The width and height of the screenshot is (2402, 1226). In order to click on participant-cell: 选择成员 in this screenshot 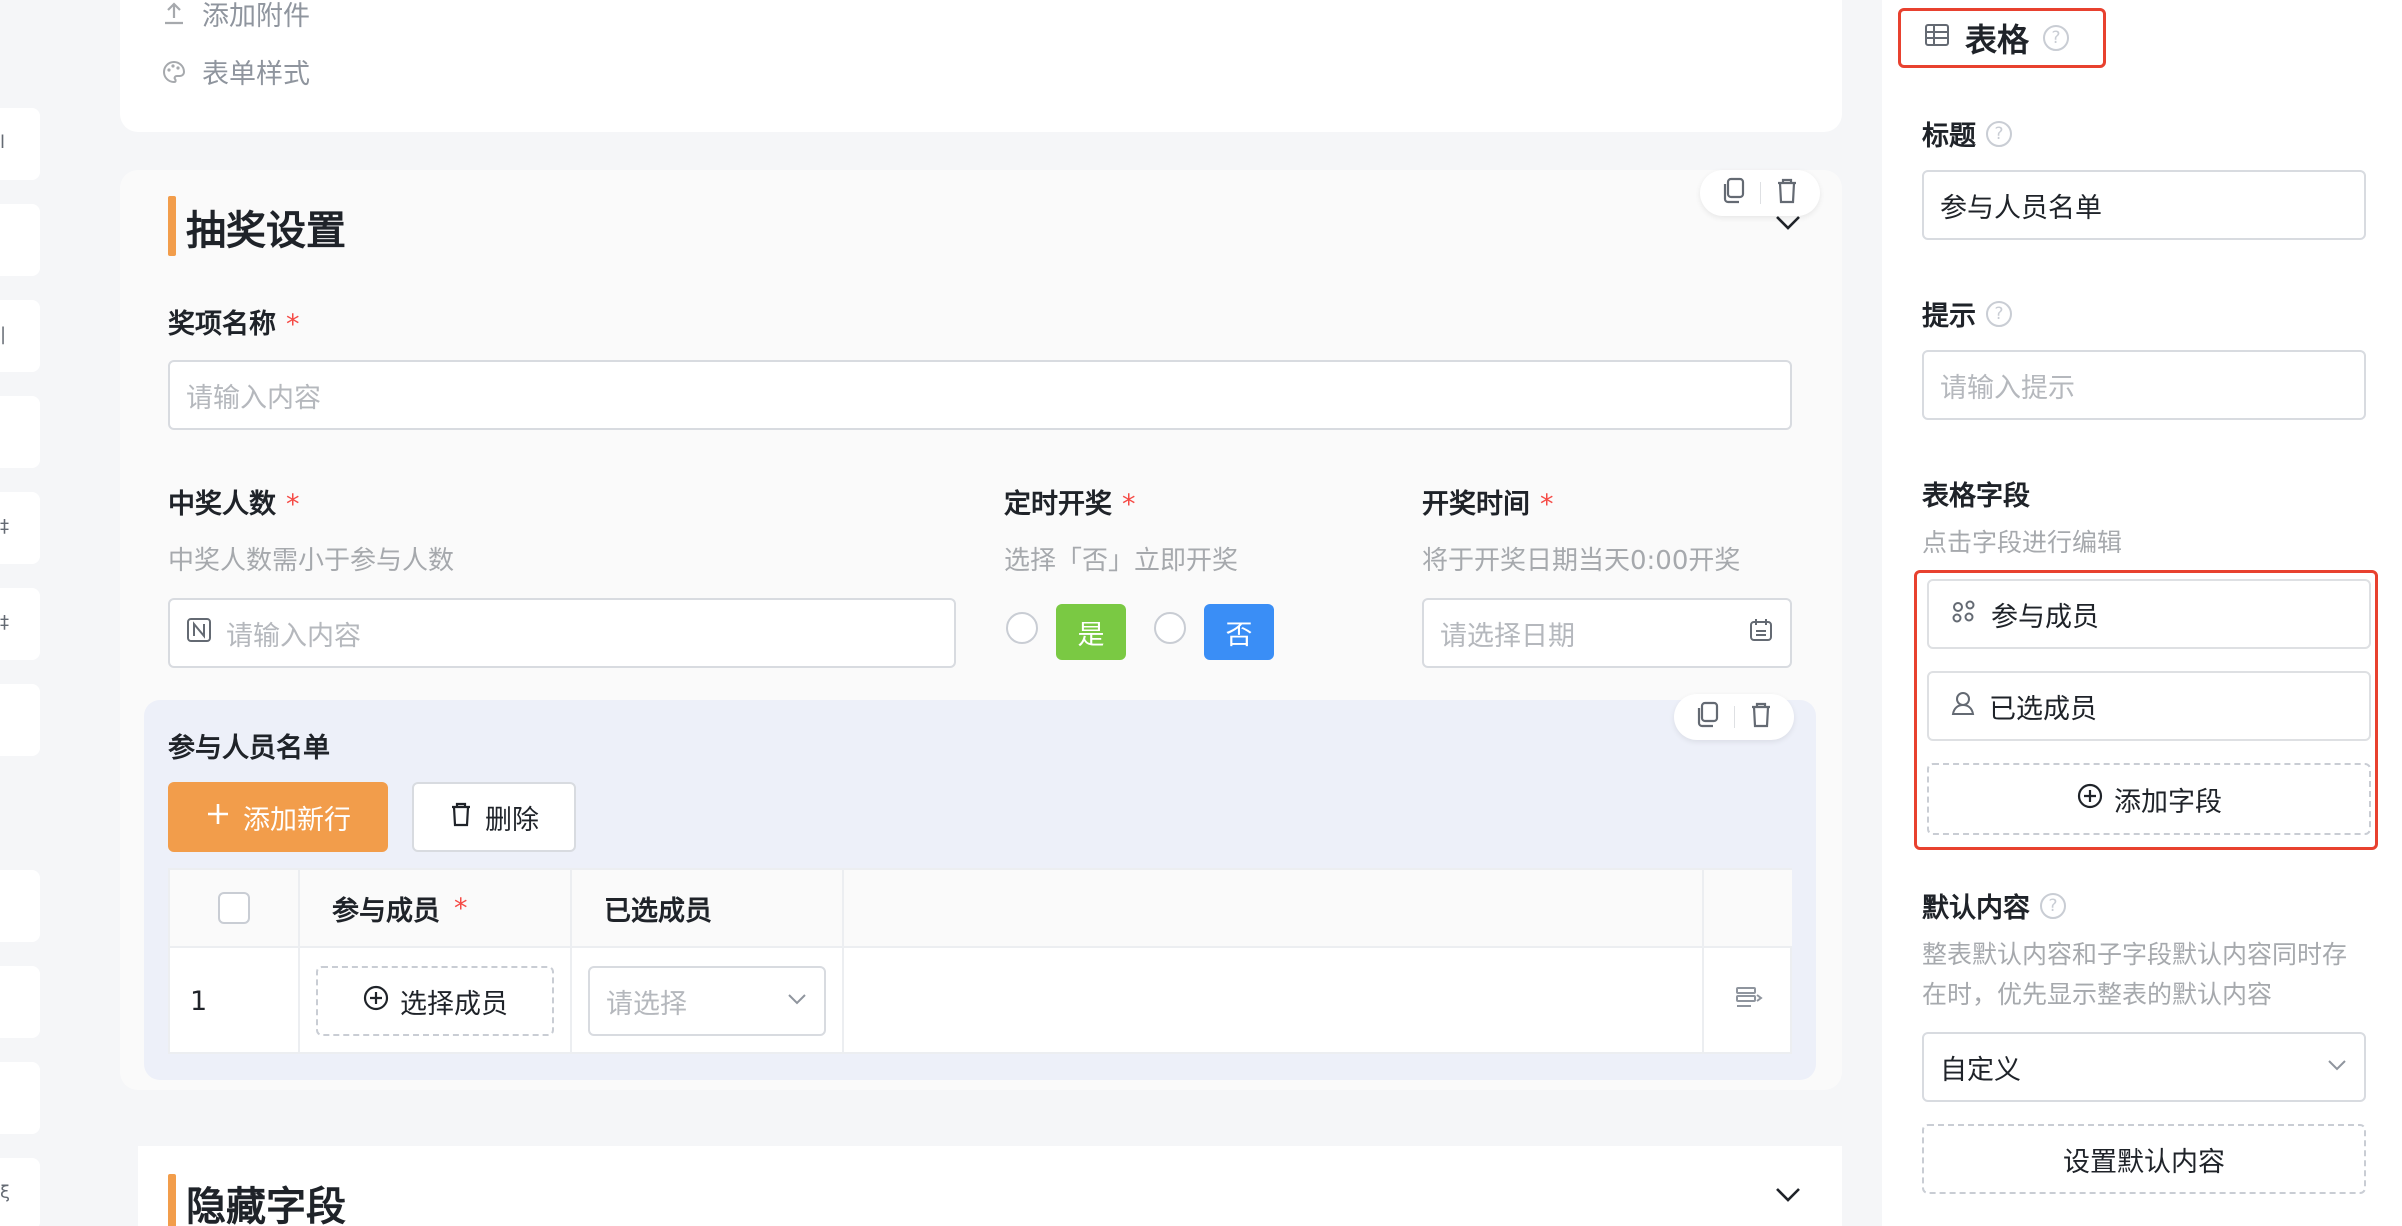, I will do `click(436, 1001)`.